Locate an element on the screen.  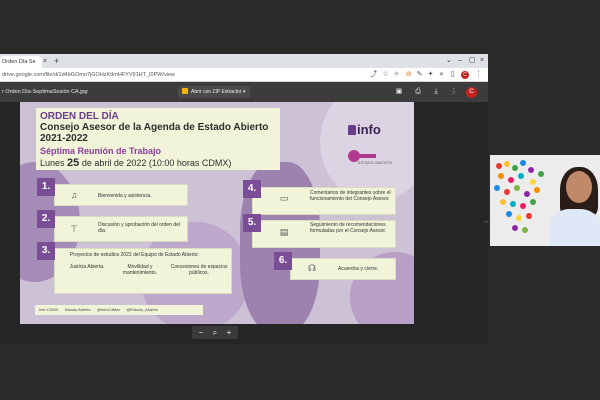
bookmark-star-icon: ☆ is located at coordinates (385, 75).